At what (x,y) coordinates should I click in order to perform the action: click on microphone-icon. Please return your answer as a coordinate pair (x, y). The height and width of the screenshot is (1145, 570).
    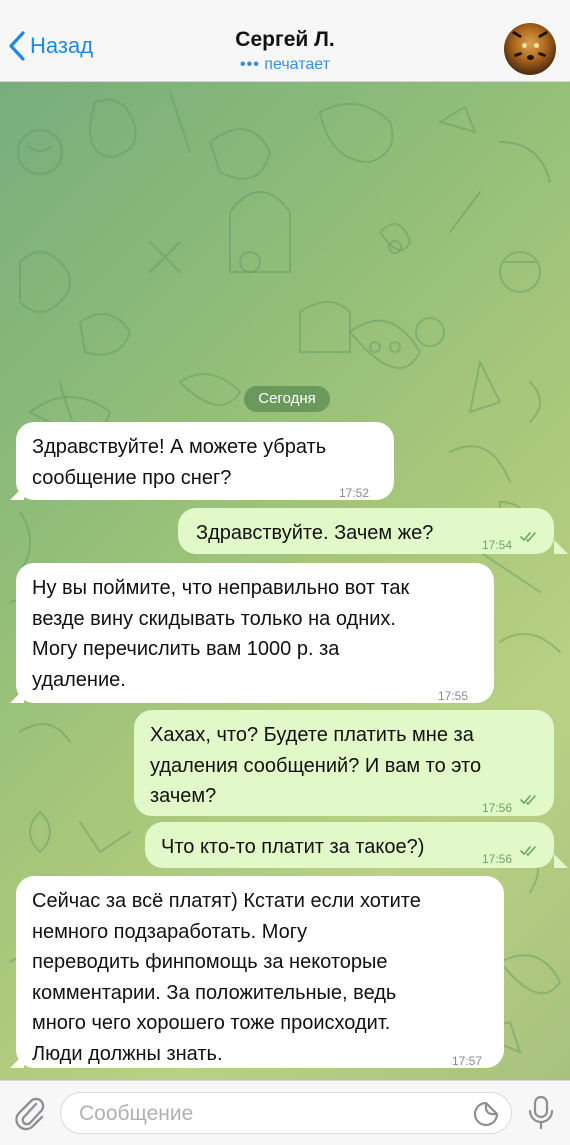
    Looking at the image, I should click on (541, 1112).